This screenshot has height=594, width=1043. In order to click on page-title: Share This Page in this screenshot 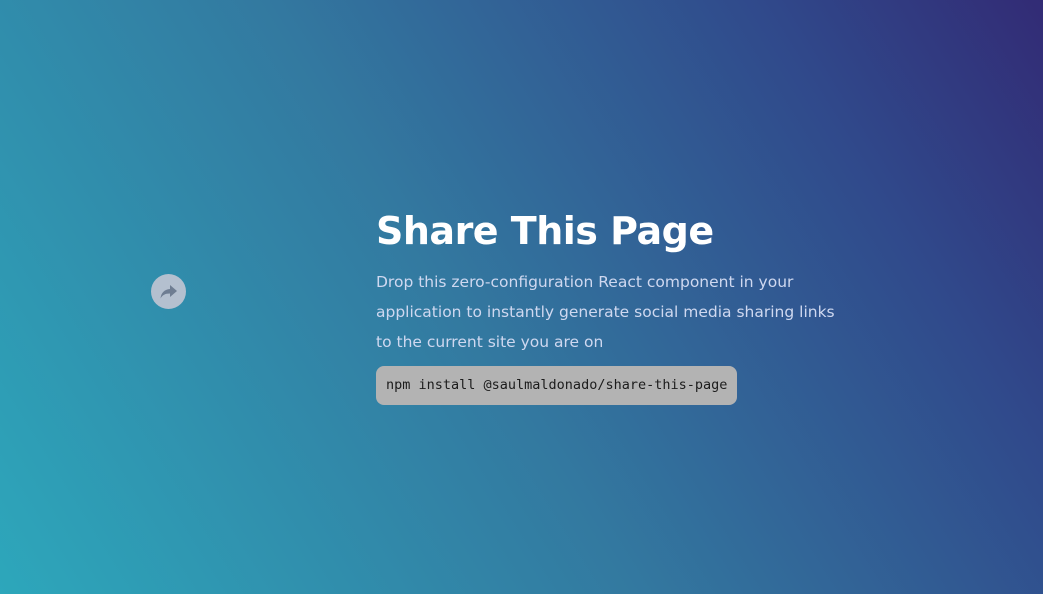, I will do `click(545, 231)`.